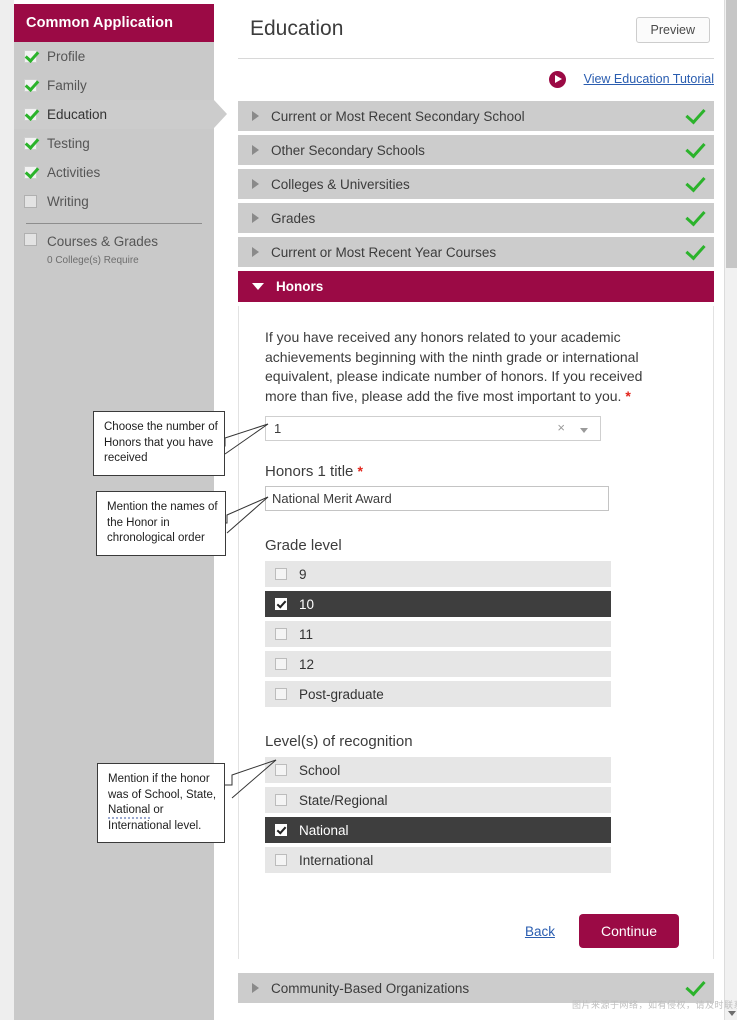 Image resolution: width=737 pixels, height=1020 pixels. What do you see at coordinates (138, 522) in the screenshot?
I see `callout-line: the Honor in` at bounding box center [138, 522].